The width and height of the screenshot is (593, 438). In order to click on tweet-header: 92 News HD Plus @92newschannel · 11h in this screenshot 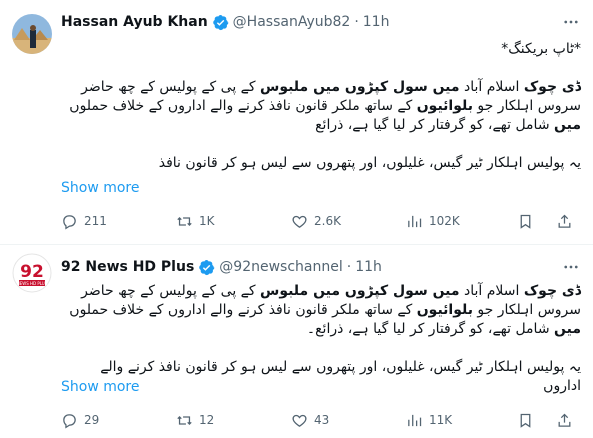, I will do `click(221, 267)`.